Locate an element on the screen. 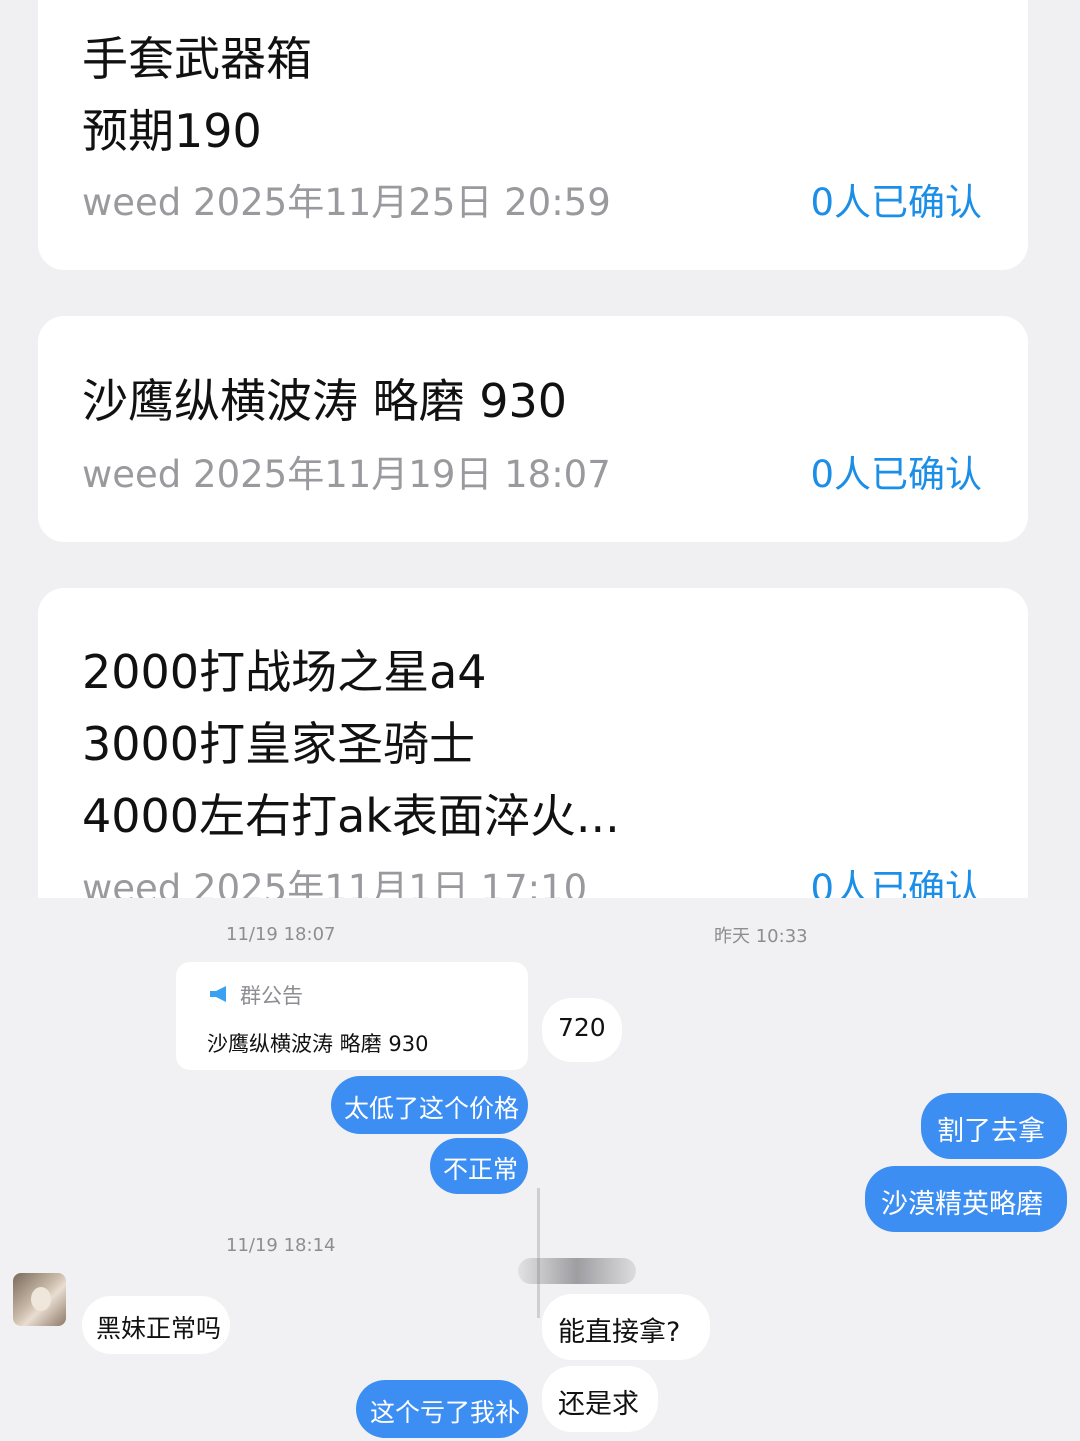 This screenshot has height=1441, width=1080. notice-line: 预期190 is located at coordinates (172, 131).